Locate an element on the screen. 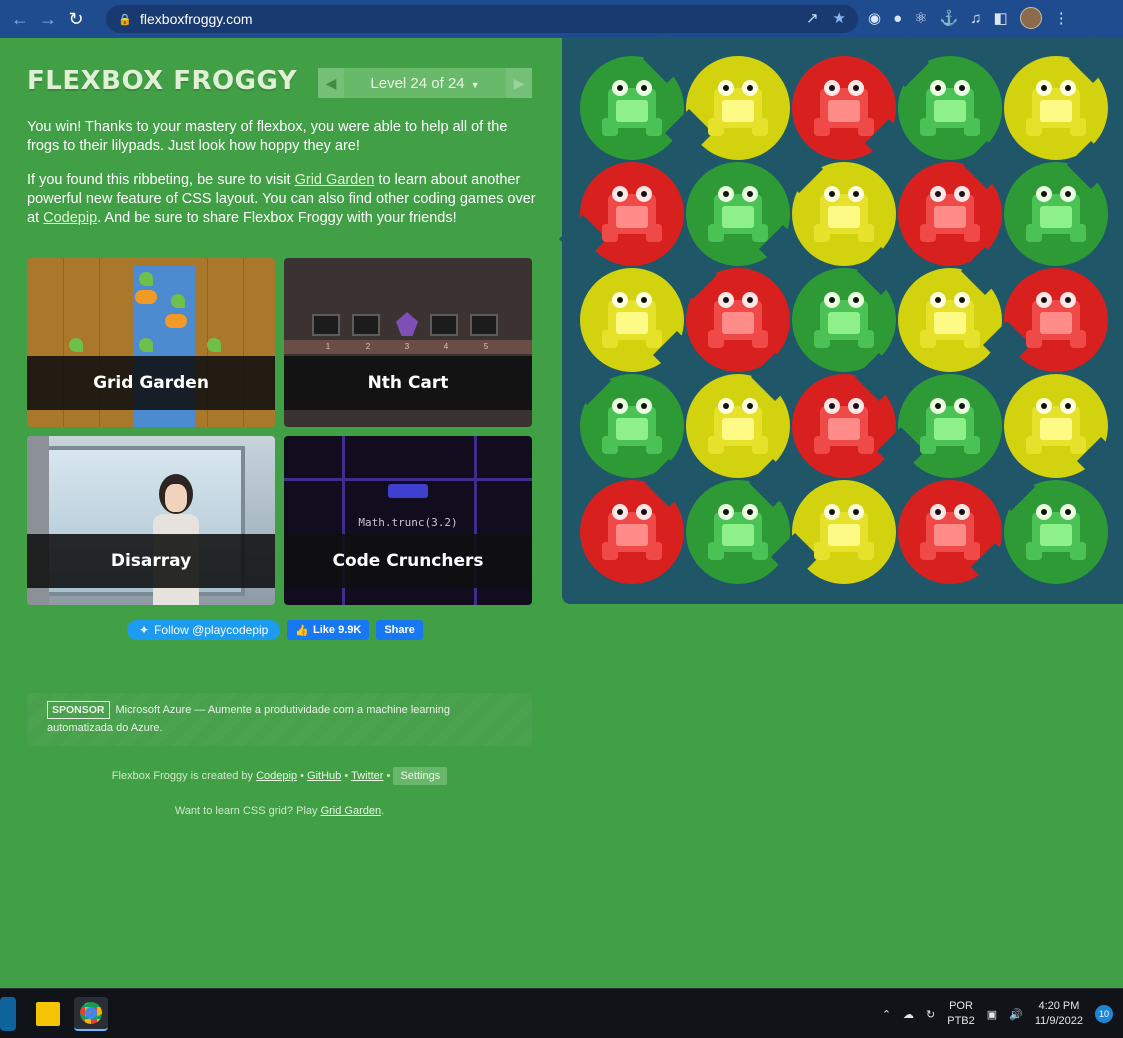 The image size is (1123, 1038). forward-icon: → is located at coordinates (48, 19).